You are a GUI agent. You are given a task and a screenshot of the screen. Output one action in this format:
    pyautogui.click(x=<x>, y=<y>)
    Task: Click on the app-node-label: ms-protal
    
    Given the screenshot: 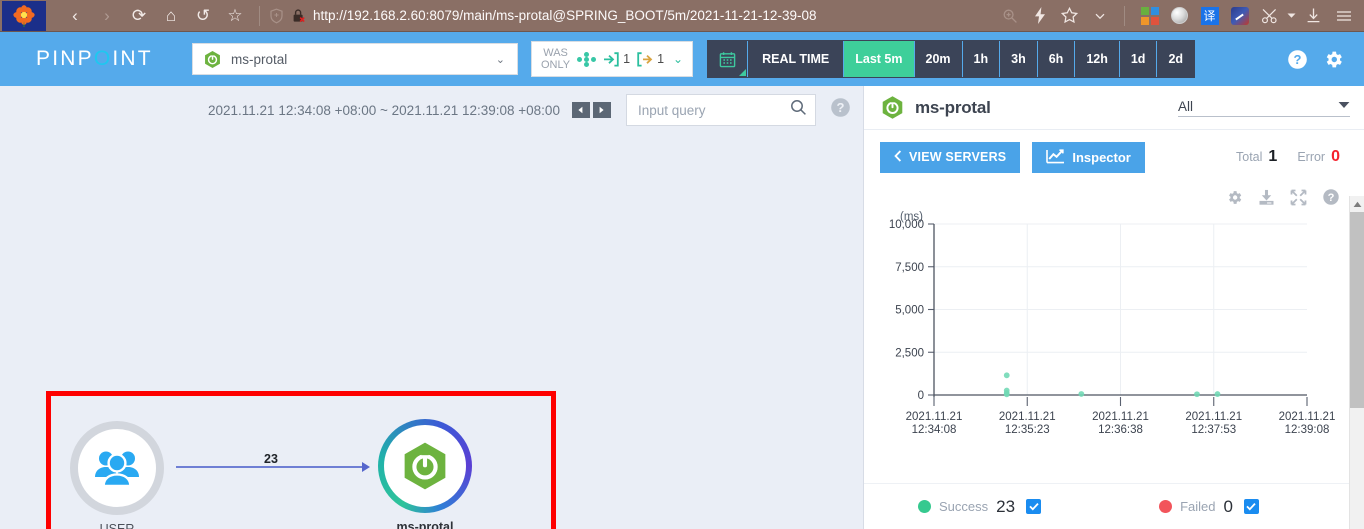 What is the action you would take?
    pyautogui.click(x=425, y=524)
    